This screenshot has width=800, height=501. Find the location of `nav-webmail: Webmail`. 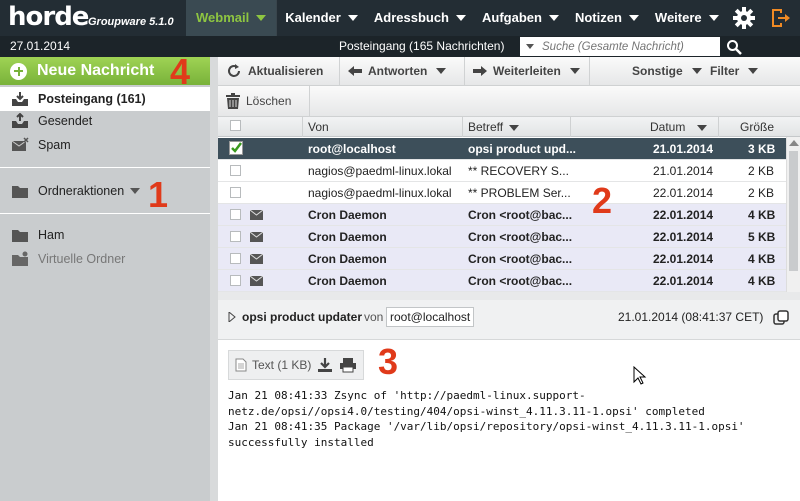

nav-webmail: Webmail is located at coordinates (231, 18).